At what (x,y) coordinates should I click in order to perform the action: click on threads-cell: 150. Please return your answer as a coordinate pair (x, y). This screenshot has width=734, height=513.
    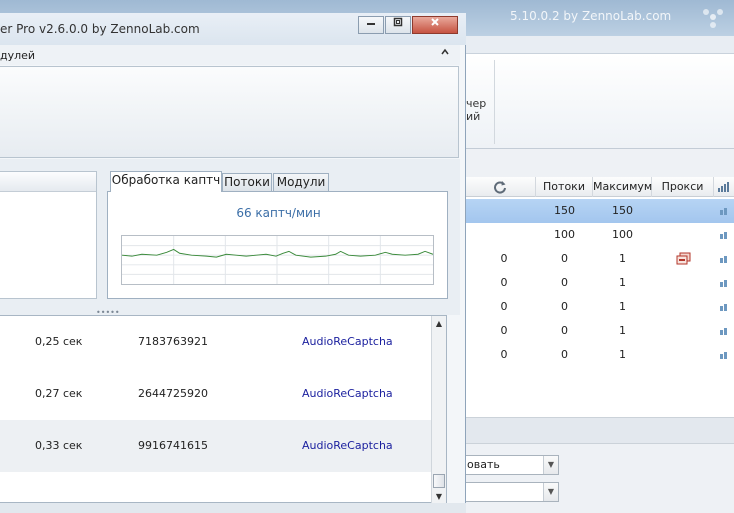
    Looking at the image, I should click on (564, 210).